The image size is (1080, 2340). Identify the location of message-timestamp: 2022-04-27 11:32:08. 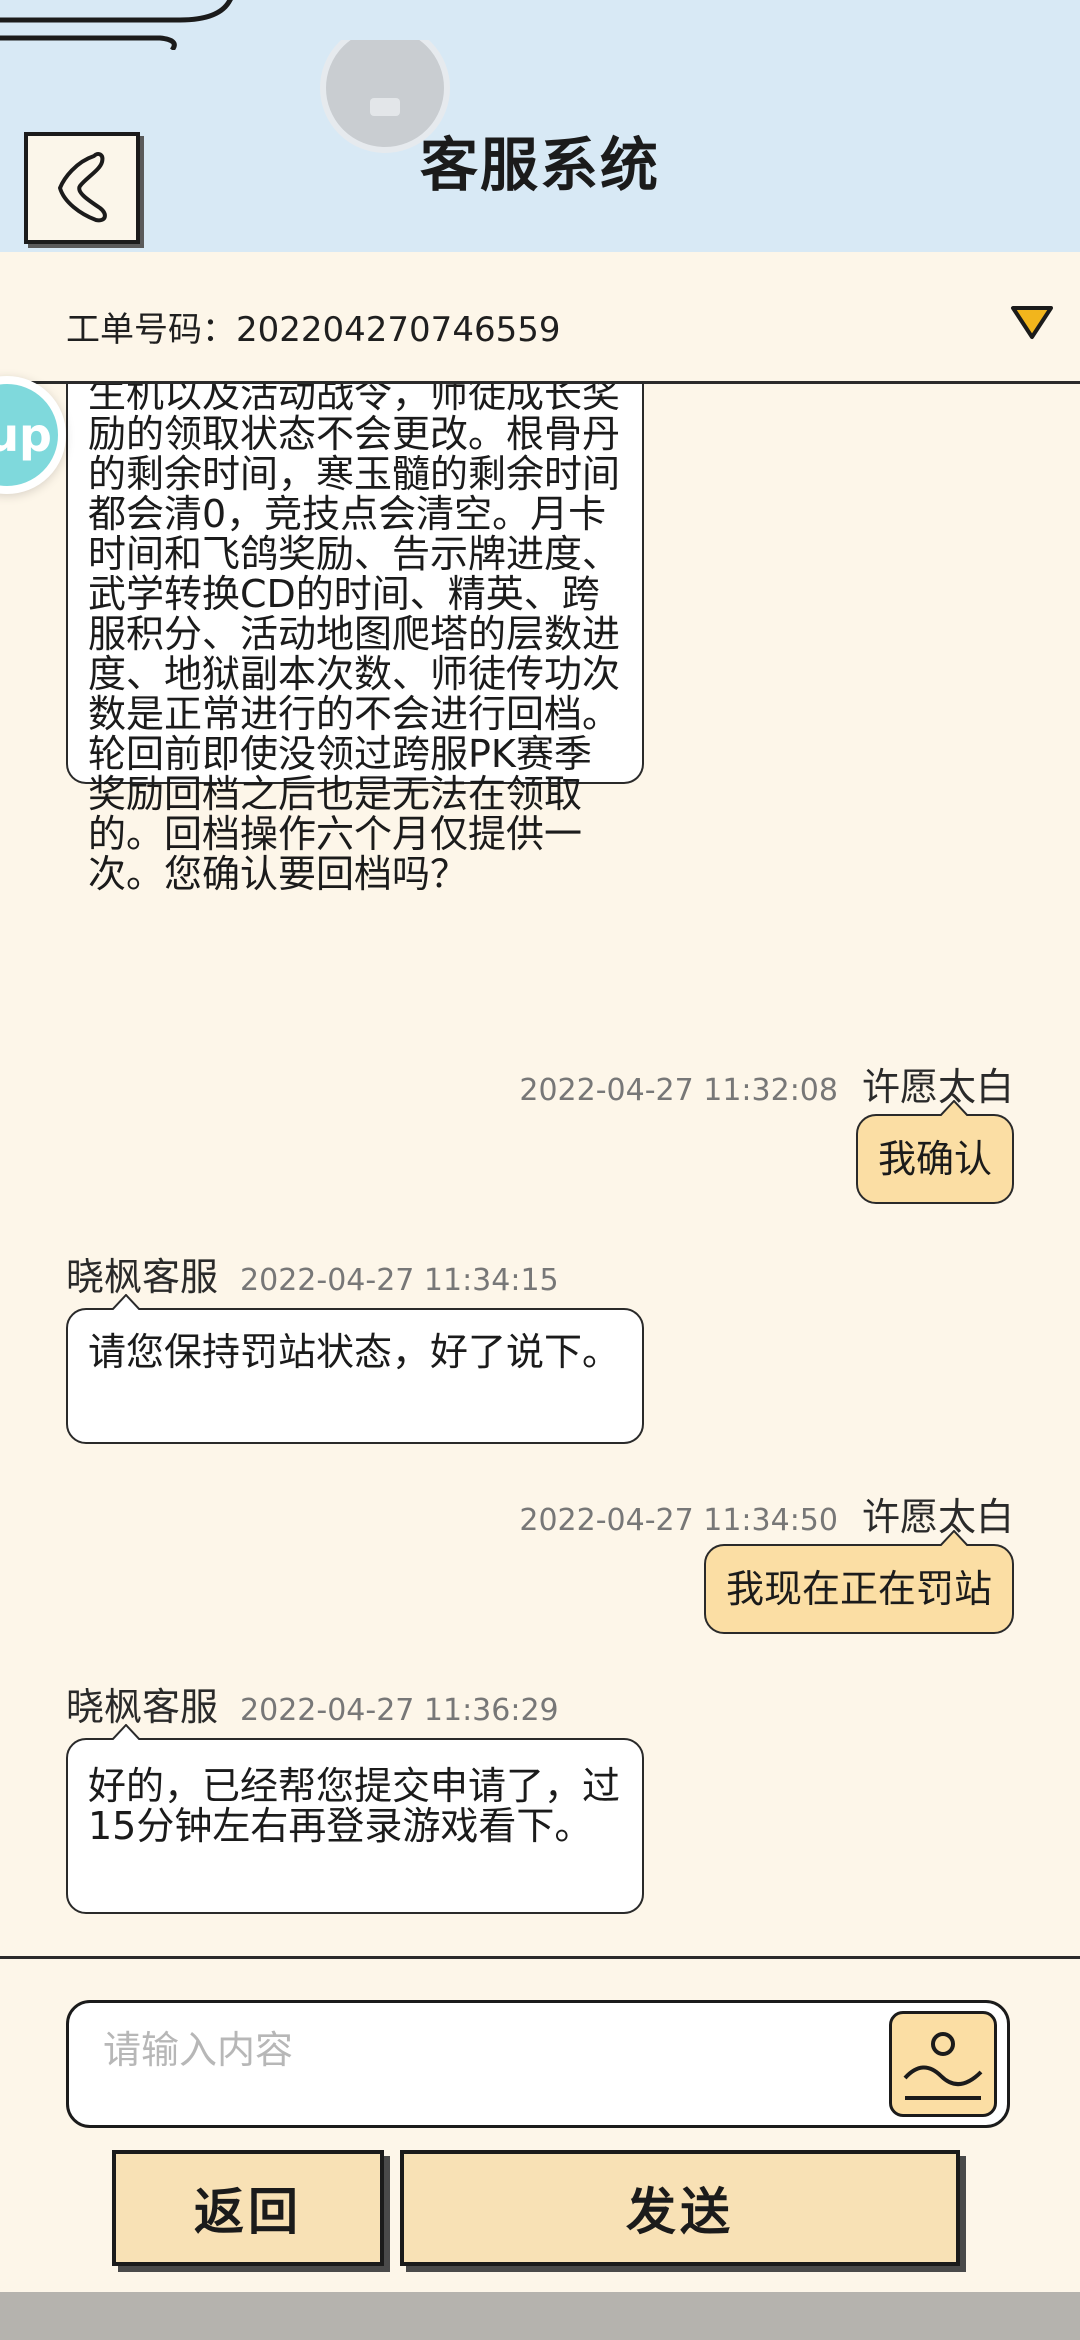
(678, 1090).